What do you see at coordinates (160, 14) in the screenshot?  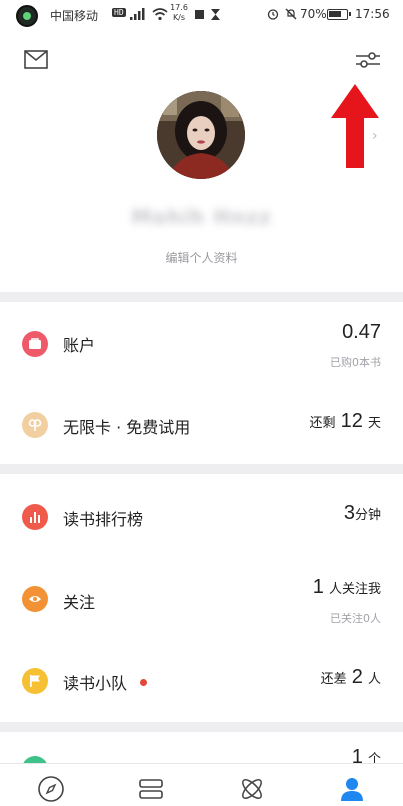 I see `wifi-icon` at bounding box center [160, 14].